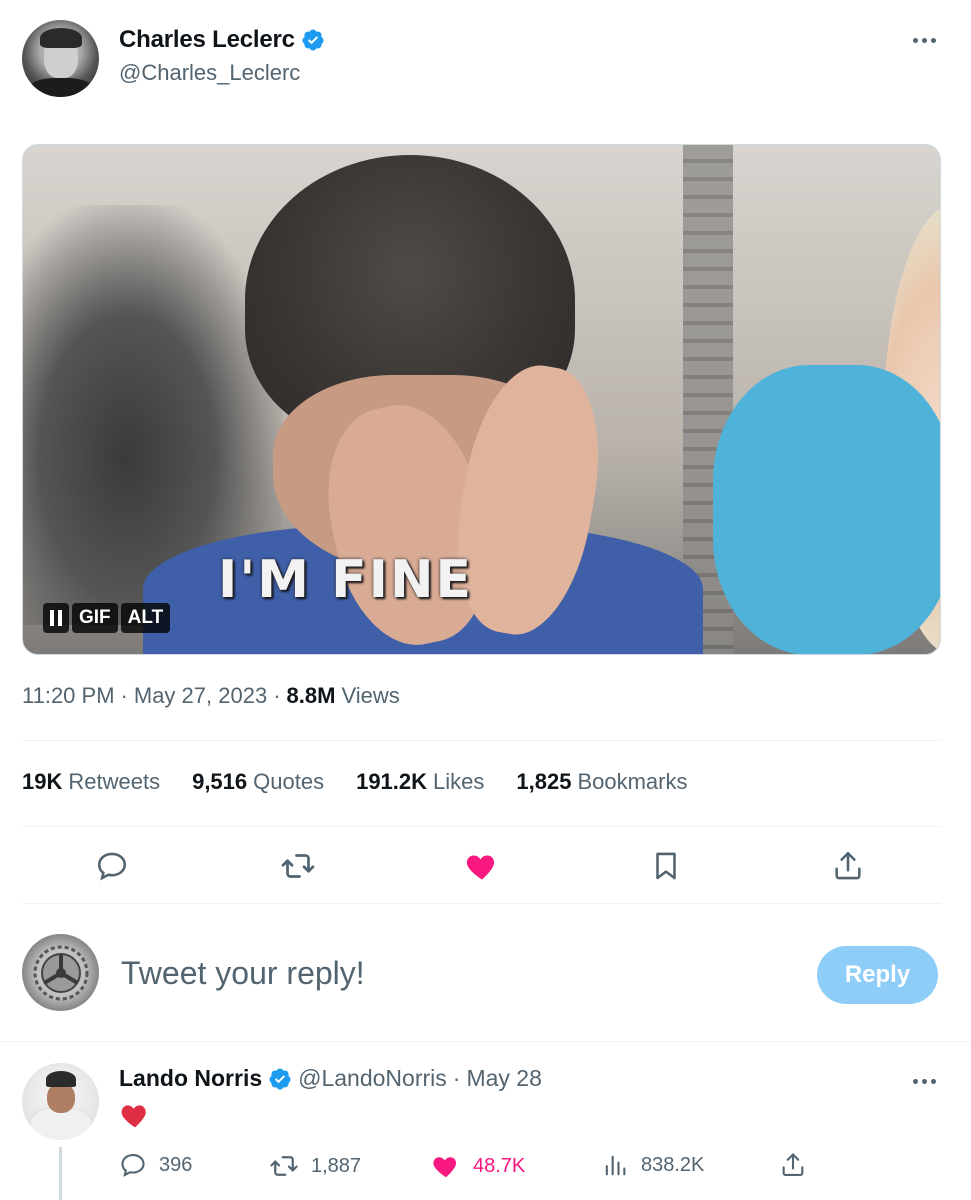  What do you see at coordinates (615, 1165) in the screenshot?
I see `analytics-bars-icon` at bounding box center [615, 1165].